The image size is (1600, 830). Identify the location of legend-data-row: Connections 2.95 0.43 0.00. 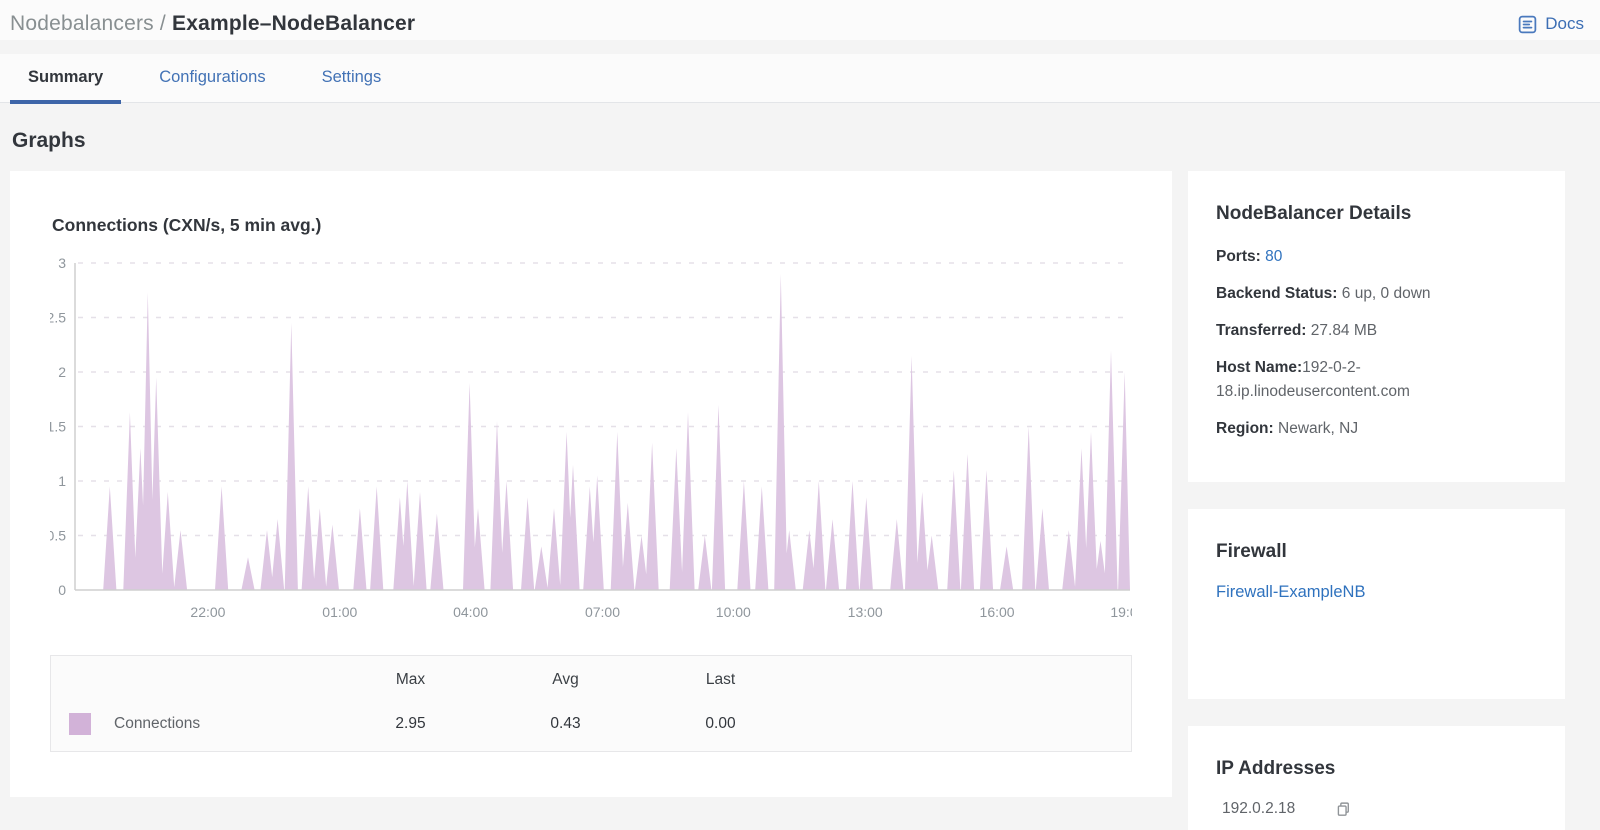
(591, 724).